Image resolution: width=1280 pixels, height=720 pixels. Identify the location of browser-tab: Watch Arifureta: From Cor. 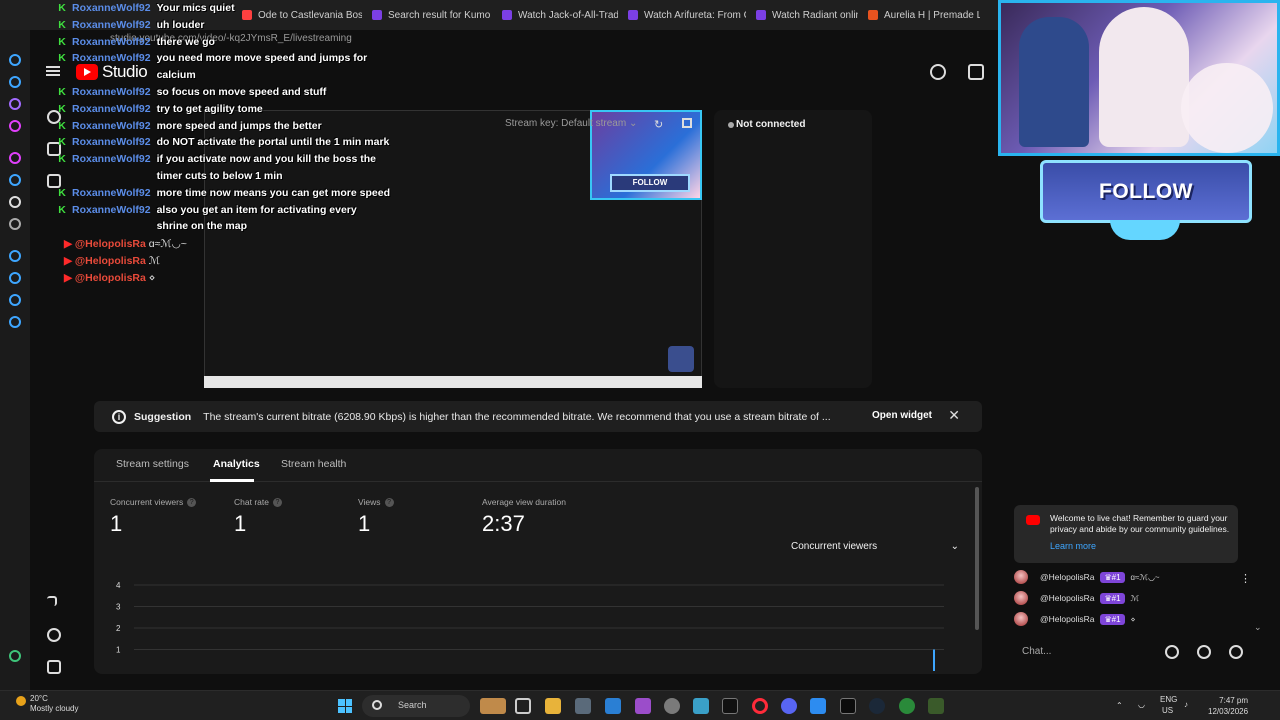
(682, 15).